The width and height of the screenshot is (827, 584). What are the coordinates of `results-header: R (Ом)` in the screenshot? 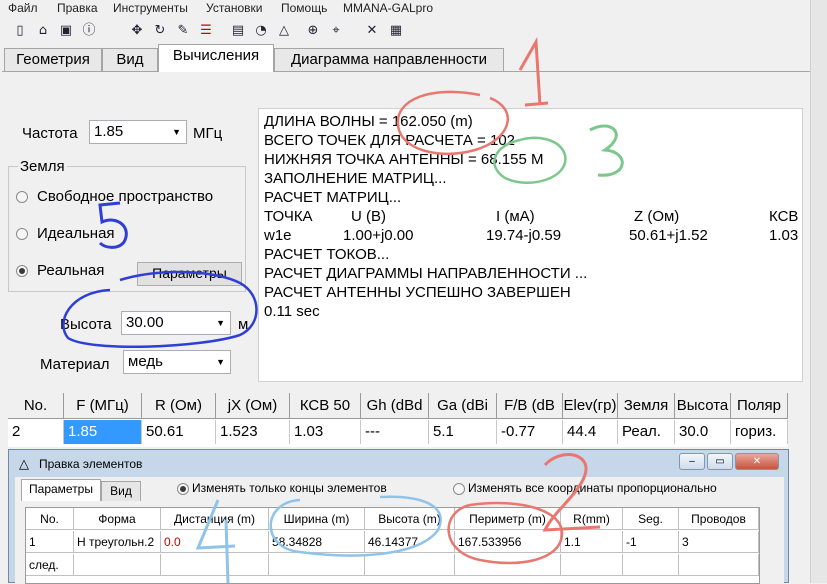 It's located at (179, 406).